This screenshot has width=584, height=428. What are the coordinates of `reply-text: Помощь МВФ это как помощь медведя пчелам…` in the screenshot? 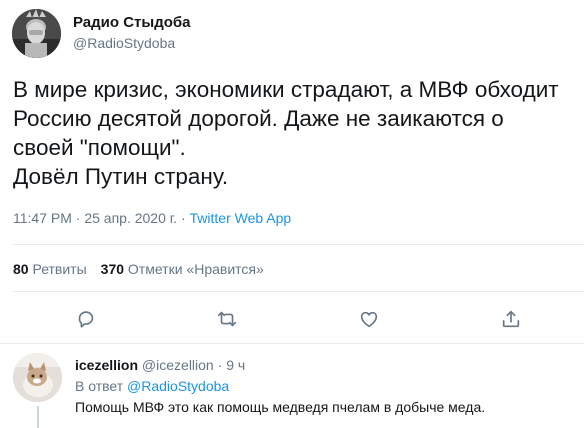 It's located at (280, 407).